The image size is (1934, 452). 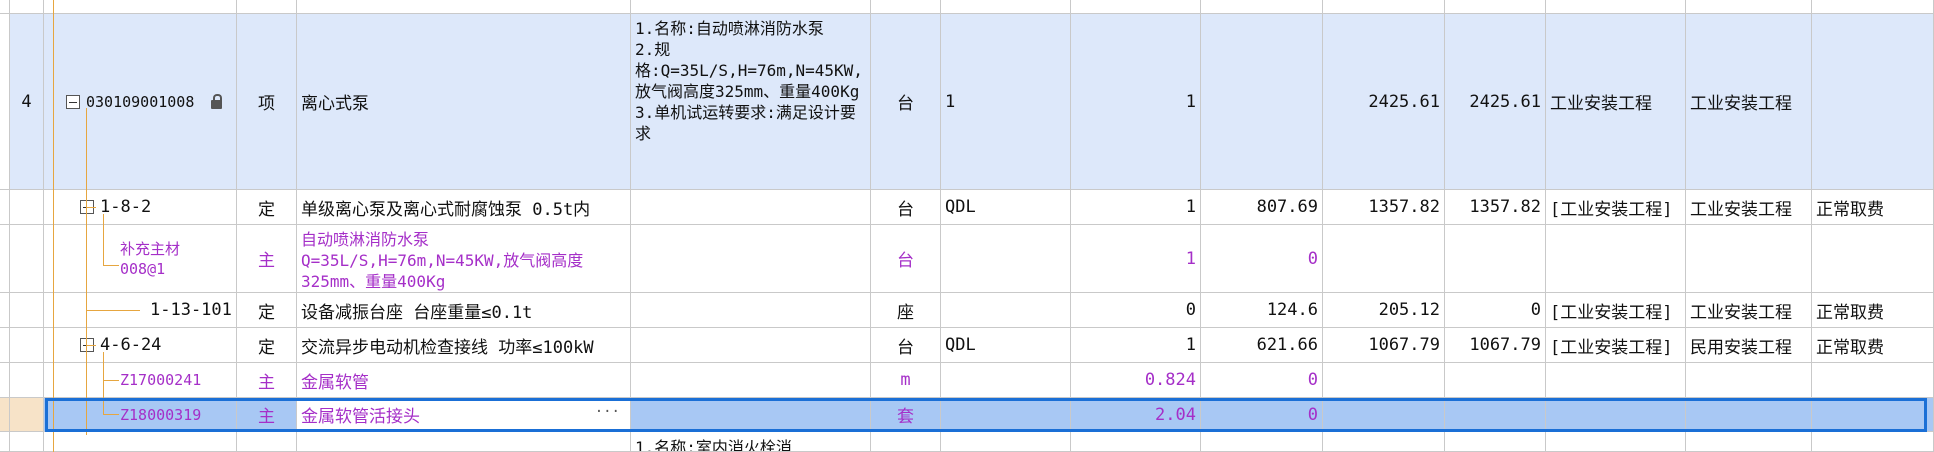 I want to click on table-row, so click(x=967, y=7).